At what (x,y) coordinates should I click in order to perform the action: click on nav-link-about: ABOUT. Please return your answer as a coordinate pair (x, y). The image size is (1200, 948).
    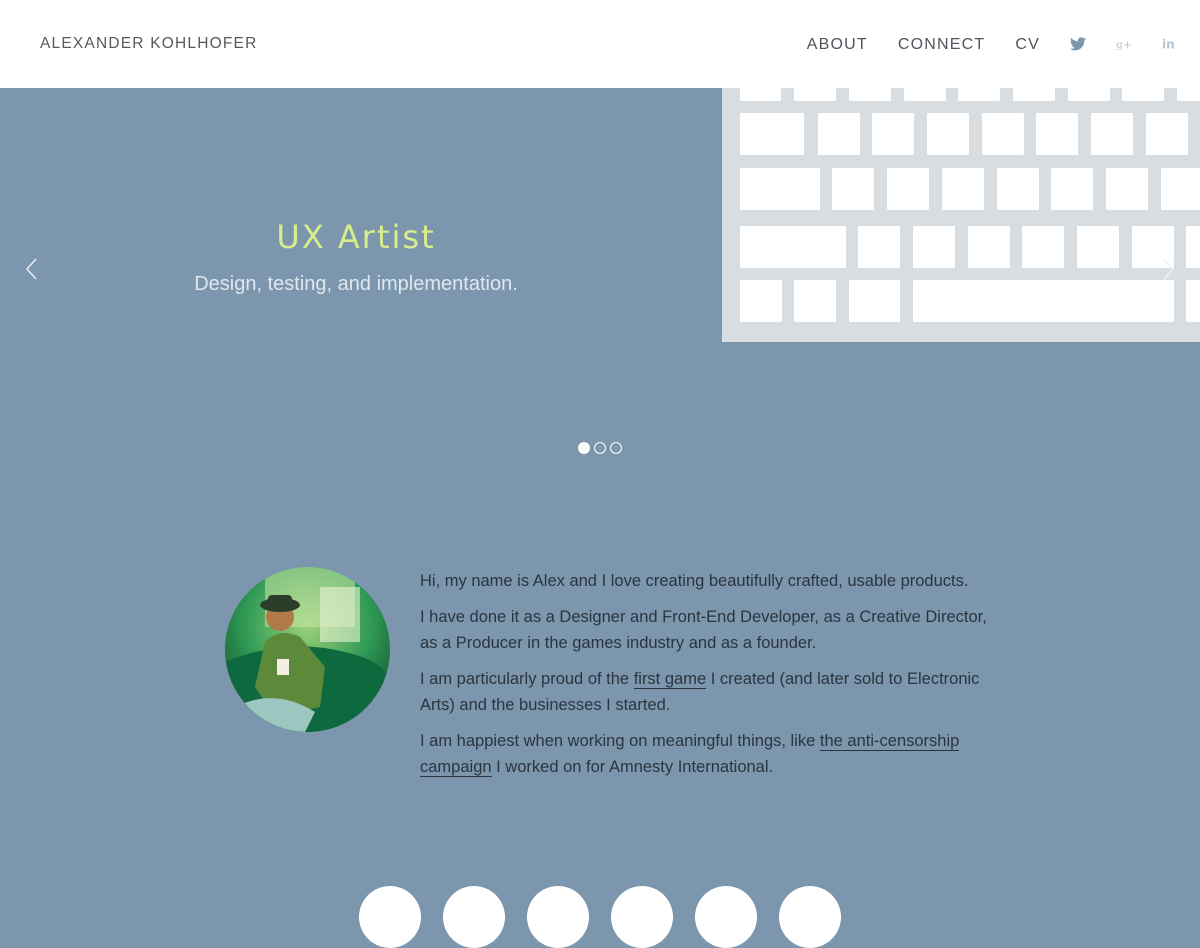
    Looking at the image, I should click on (837, 44).